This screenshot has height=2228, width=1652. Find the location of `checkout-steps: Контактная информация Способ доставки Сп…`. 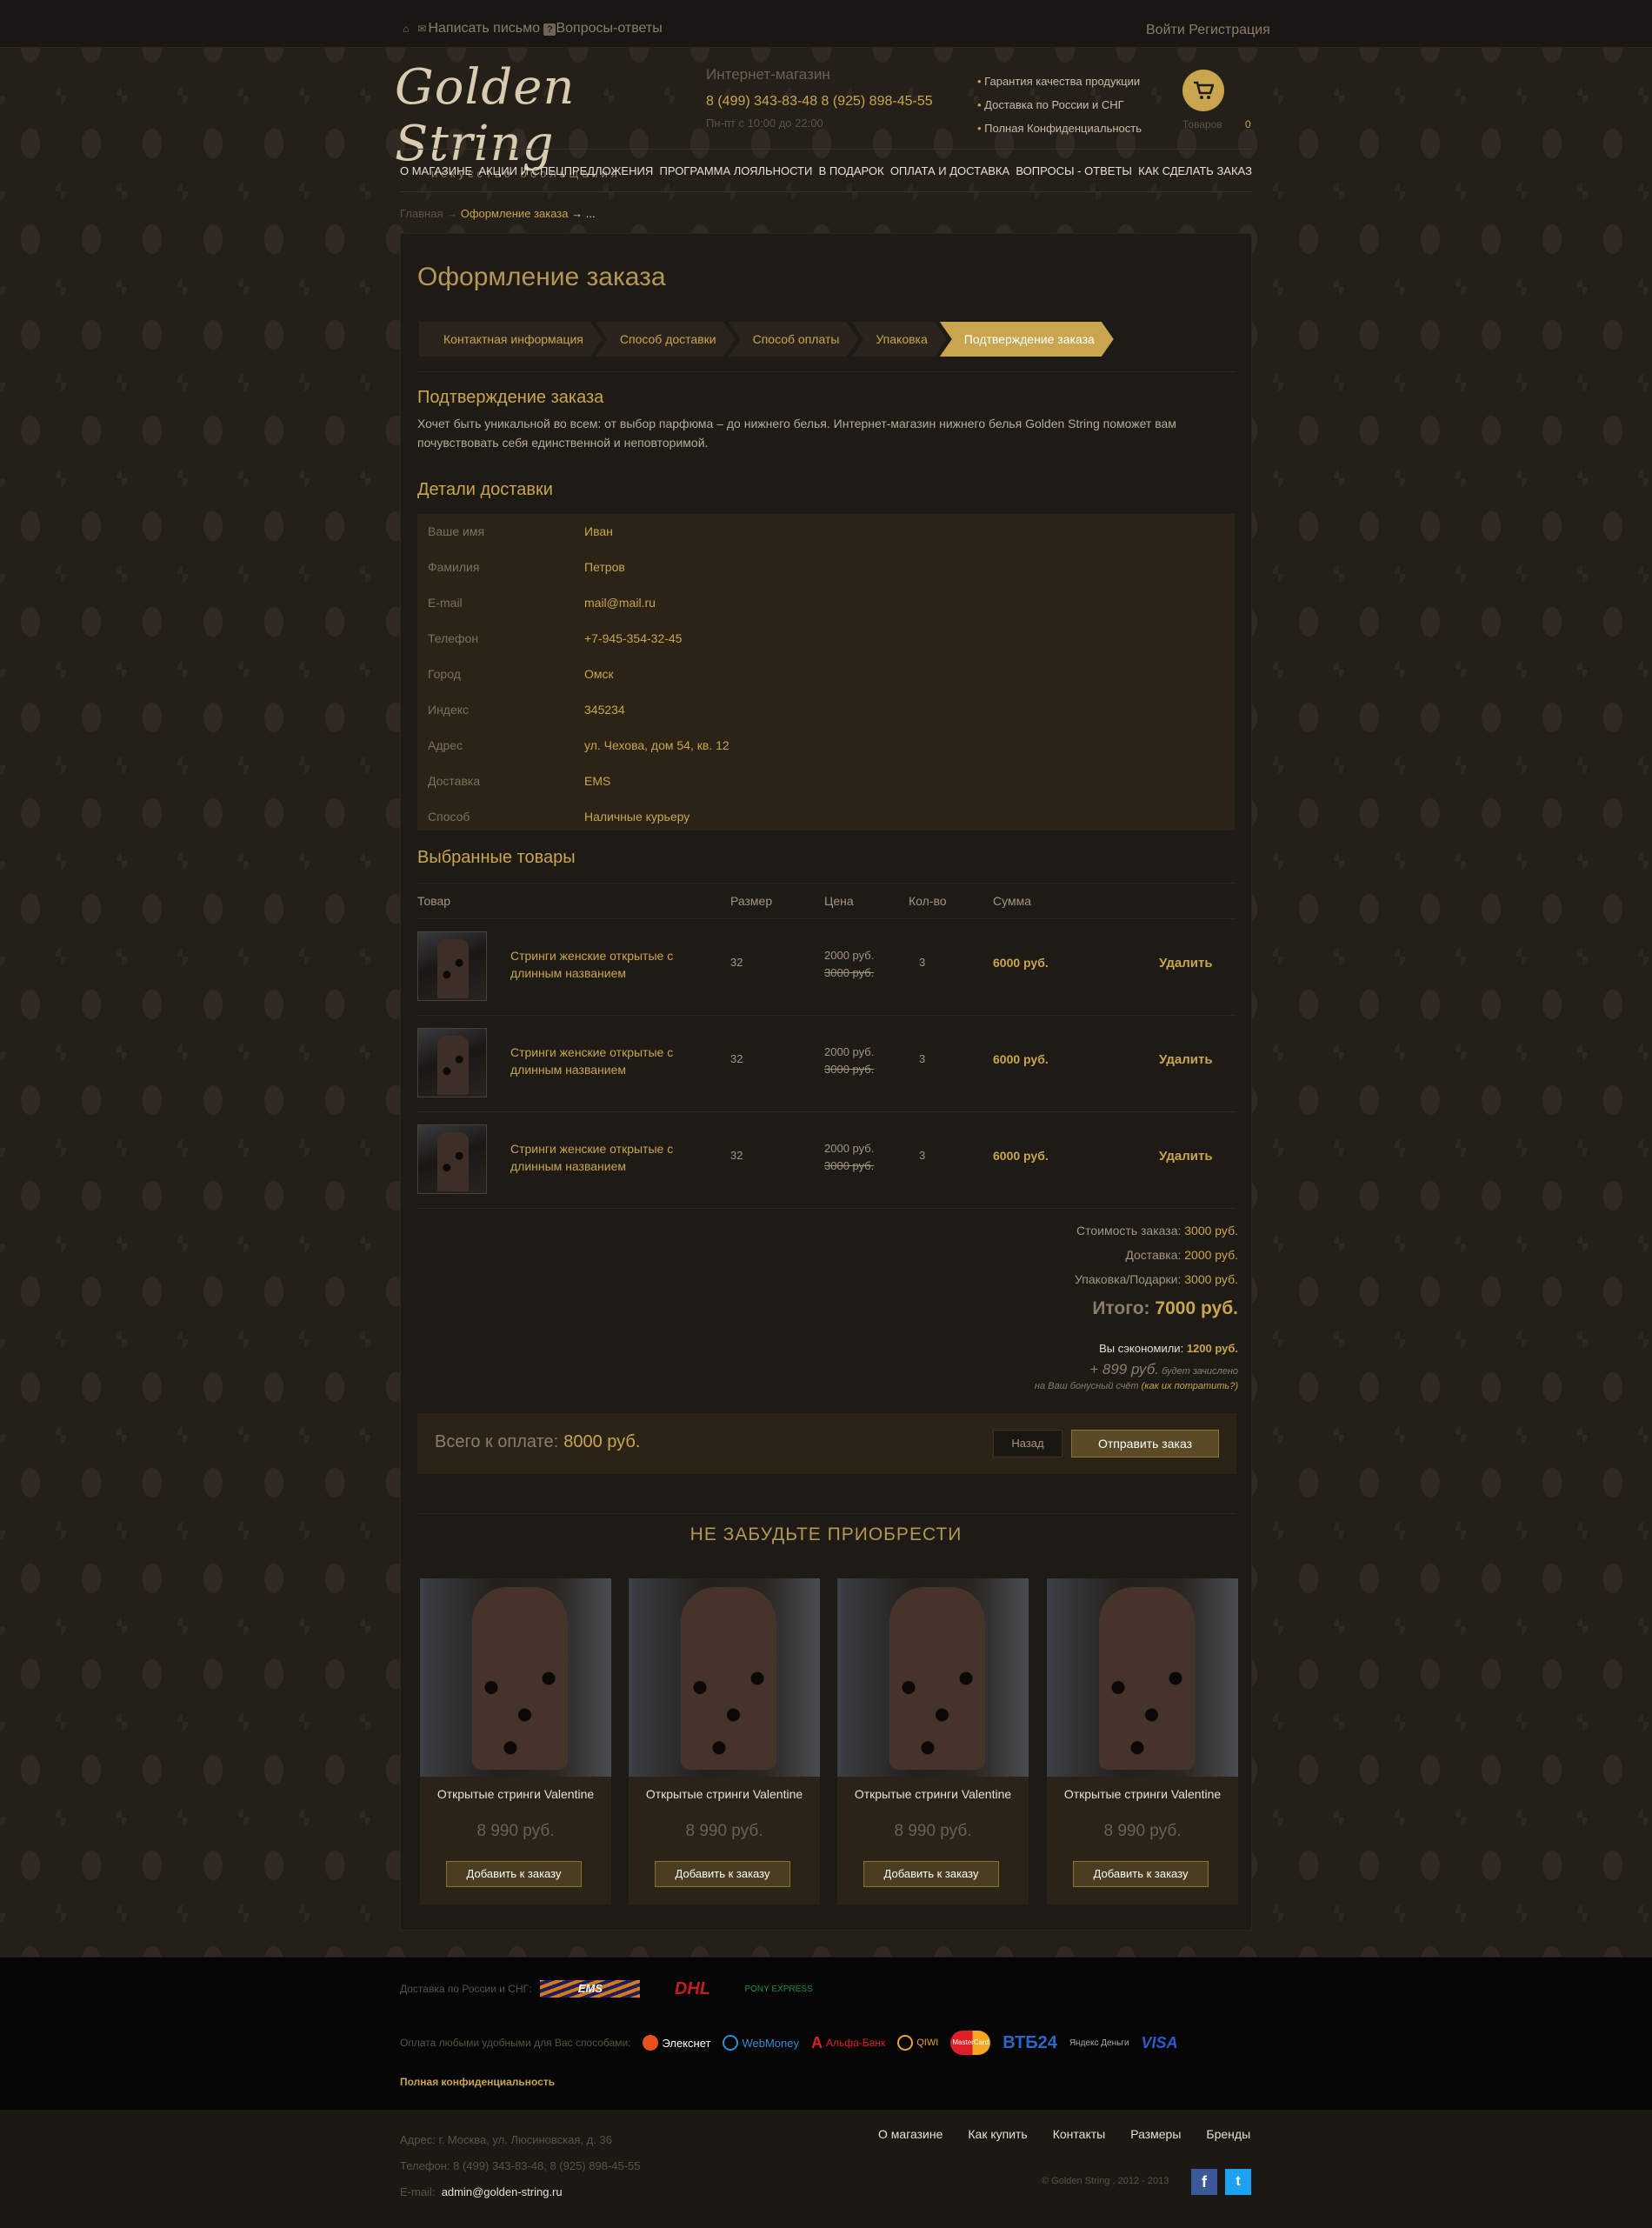

checkout-steps: Контактная информация Способ доставки Сп… is located at coordinates (763, 339).